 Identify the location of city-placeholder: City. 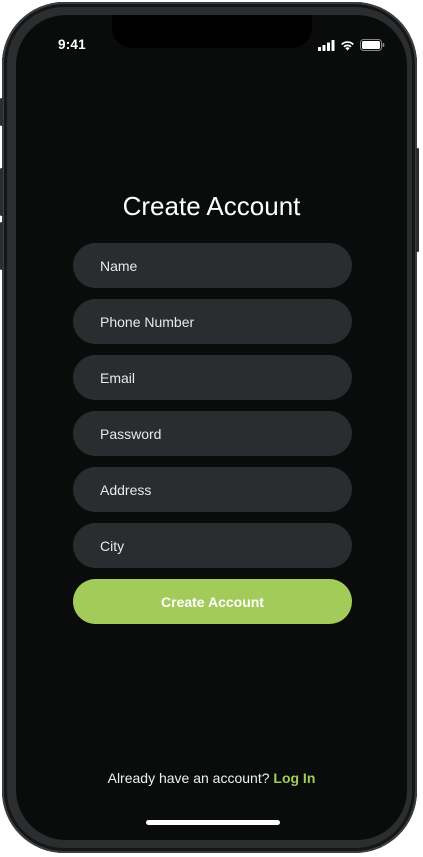
(112, 545).